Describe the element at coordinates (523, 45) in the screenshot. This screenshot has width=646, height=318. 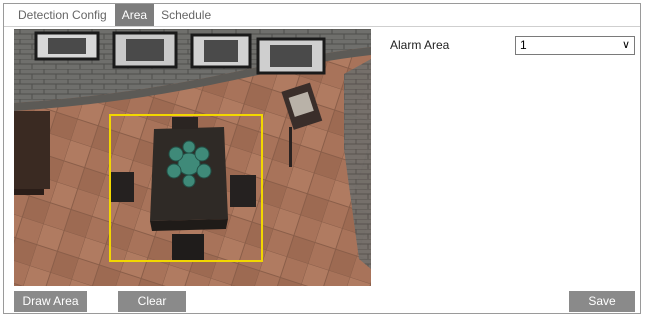
I see `alarm-area-selected-value: 1` at that location.